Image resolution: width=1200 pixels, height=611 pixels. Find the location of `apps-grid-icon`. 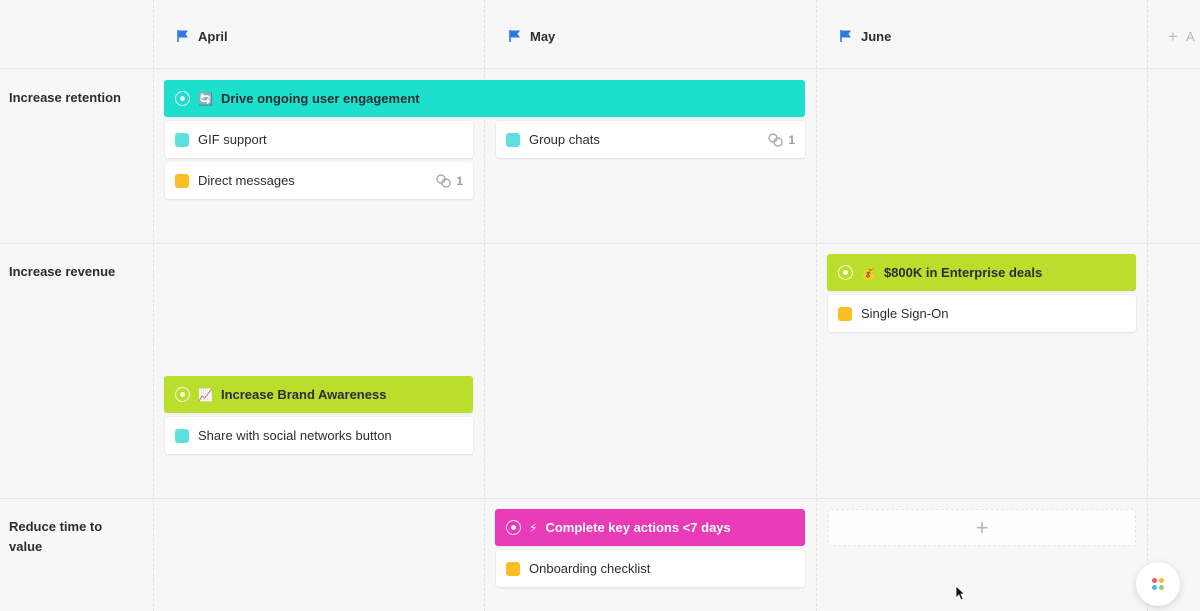

apps-grid-icon is located at coordinates (1158, 584).